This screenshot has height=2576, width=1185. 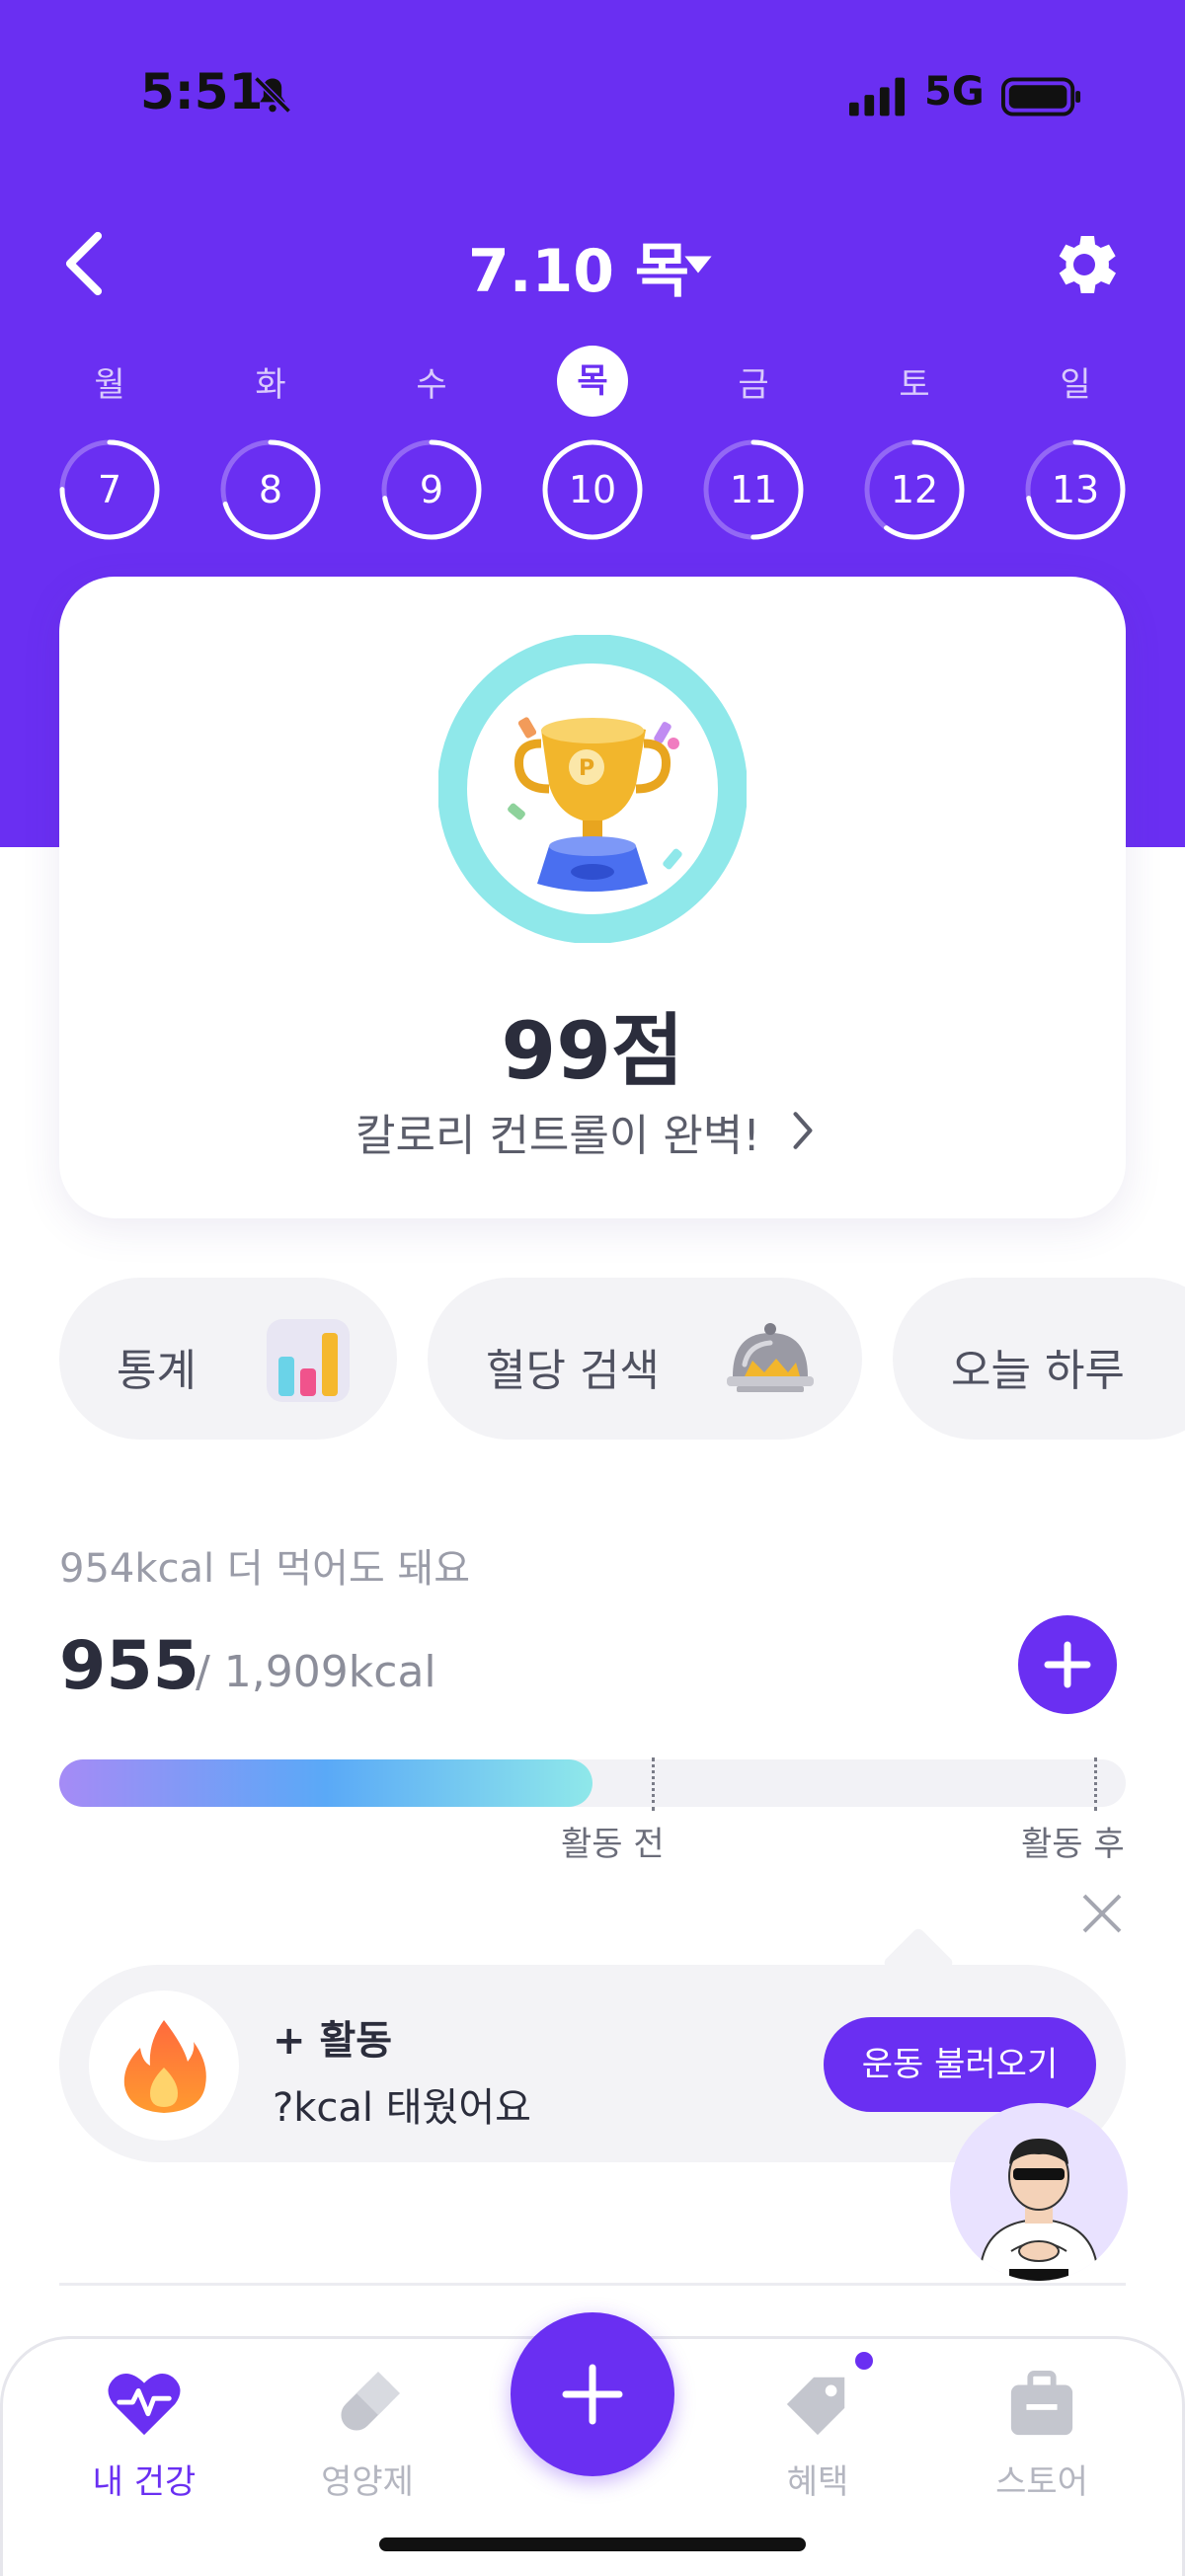 I want to click on section-divider, so click(x=592, y=2284).